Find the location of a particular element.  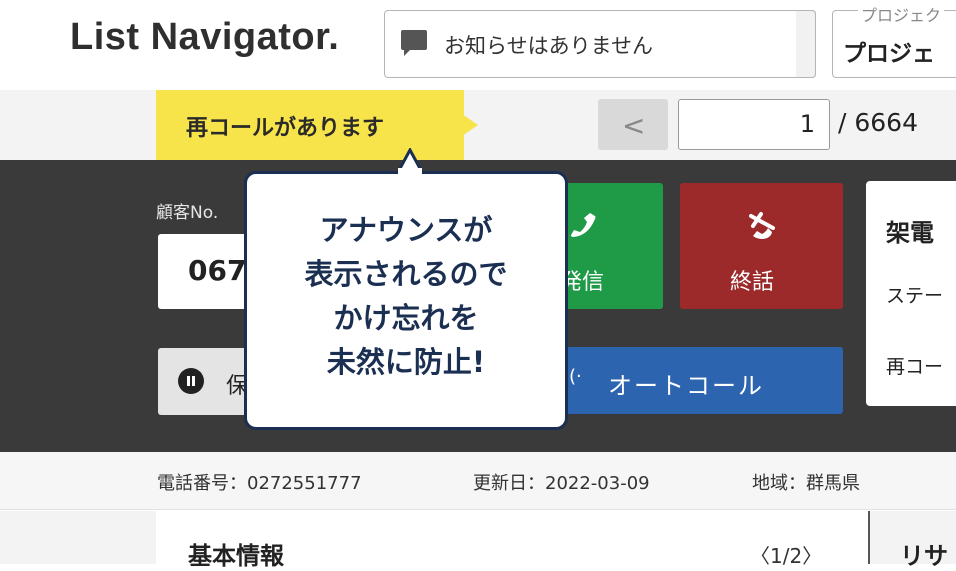

customer-no-value: 067 is located at coordinates (217, 270).